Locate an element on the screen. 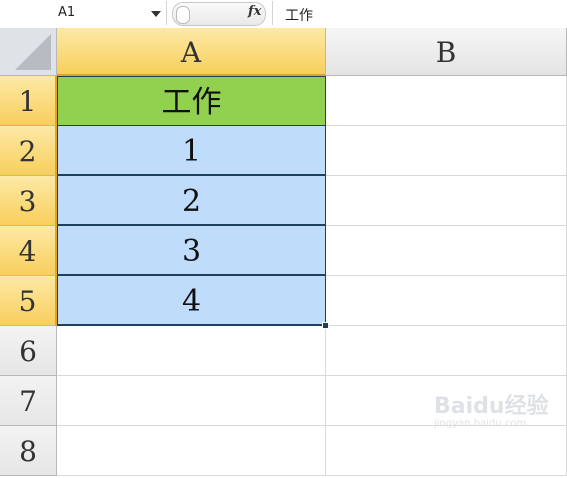  formula-buttons: fx is located at coordinates (220, 13).